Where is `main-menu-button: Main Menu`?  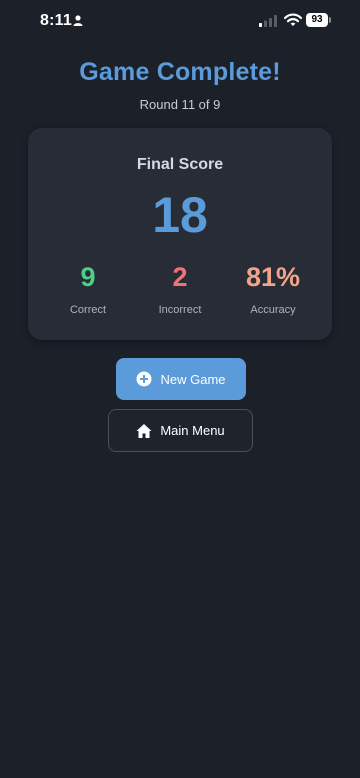
main-menu-button: Main Menu is located at coordinates (180, 430).